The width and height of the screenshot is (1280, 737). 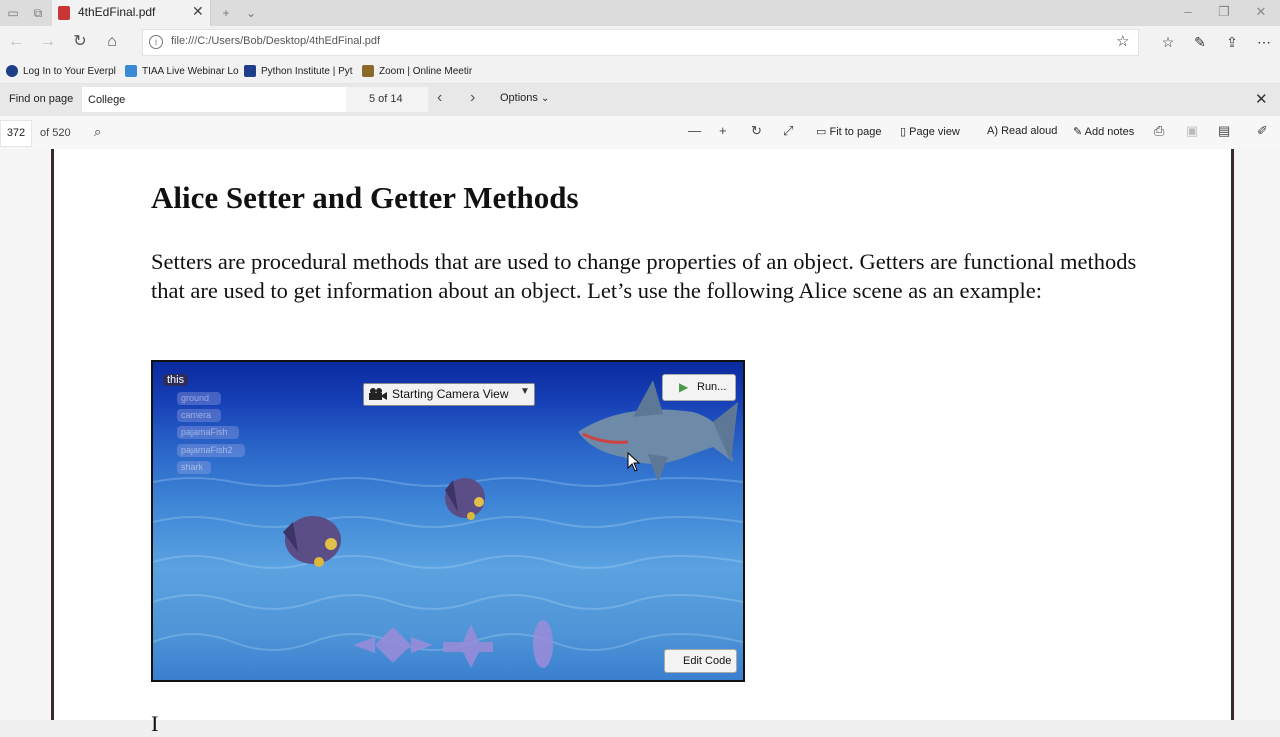 I want to click on edit-code-button: Edit Code, so click(x=700, y=661).